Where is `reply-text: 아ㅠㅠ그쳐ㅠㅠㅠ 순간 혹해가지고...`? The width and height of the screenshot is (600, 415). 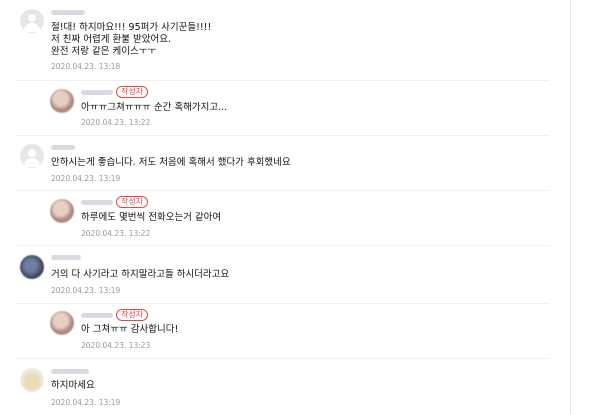 reply-text: 아ㅠㅠ그쳐ㅠㅠㅠ 순간 혹해가지고... is located at coordinates (154, 107).